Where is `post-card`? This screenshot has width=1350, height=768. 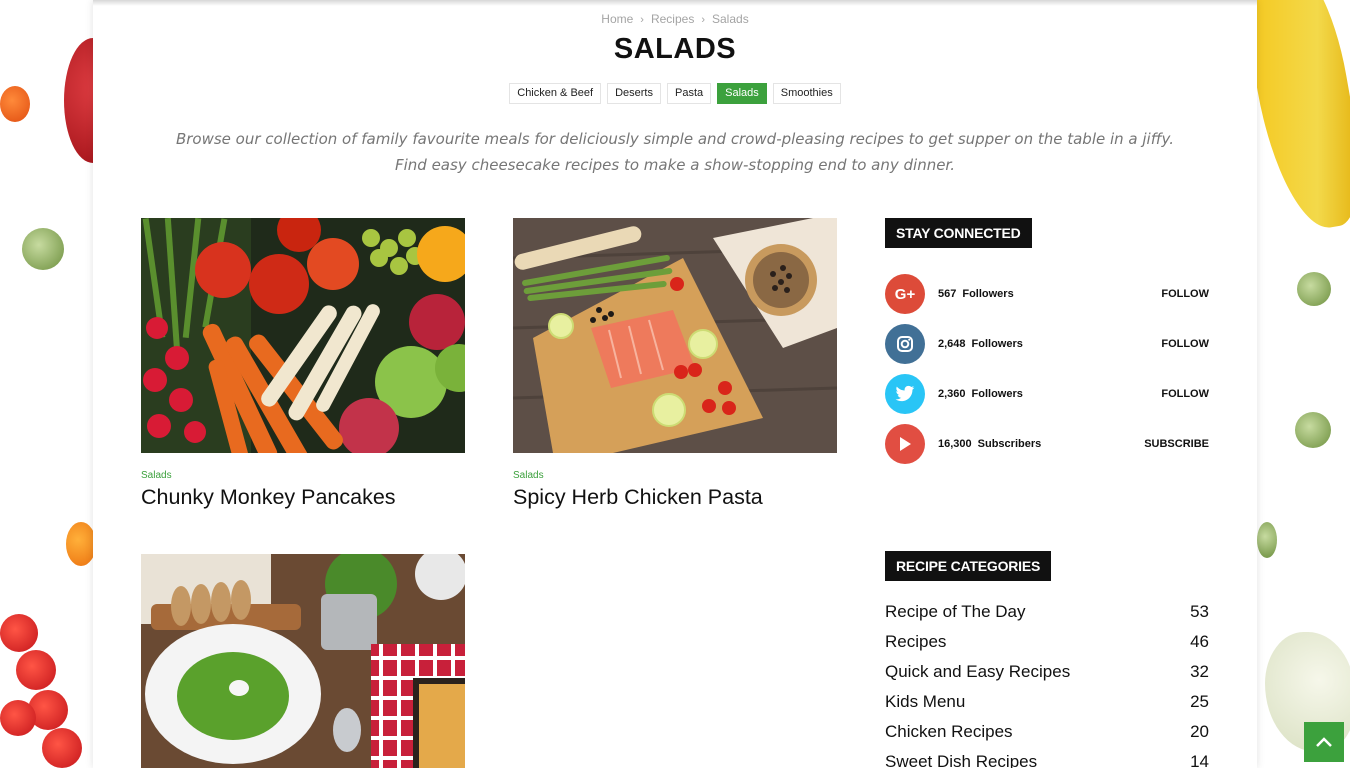
post-card is located at coordinates (303, 661).